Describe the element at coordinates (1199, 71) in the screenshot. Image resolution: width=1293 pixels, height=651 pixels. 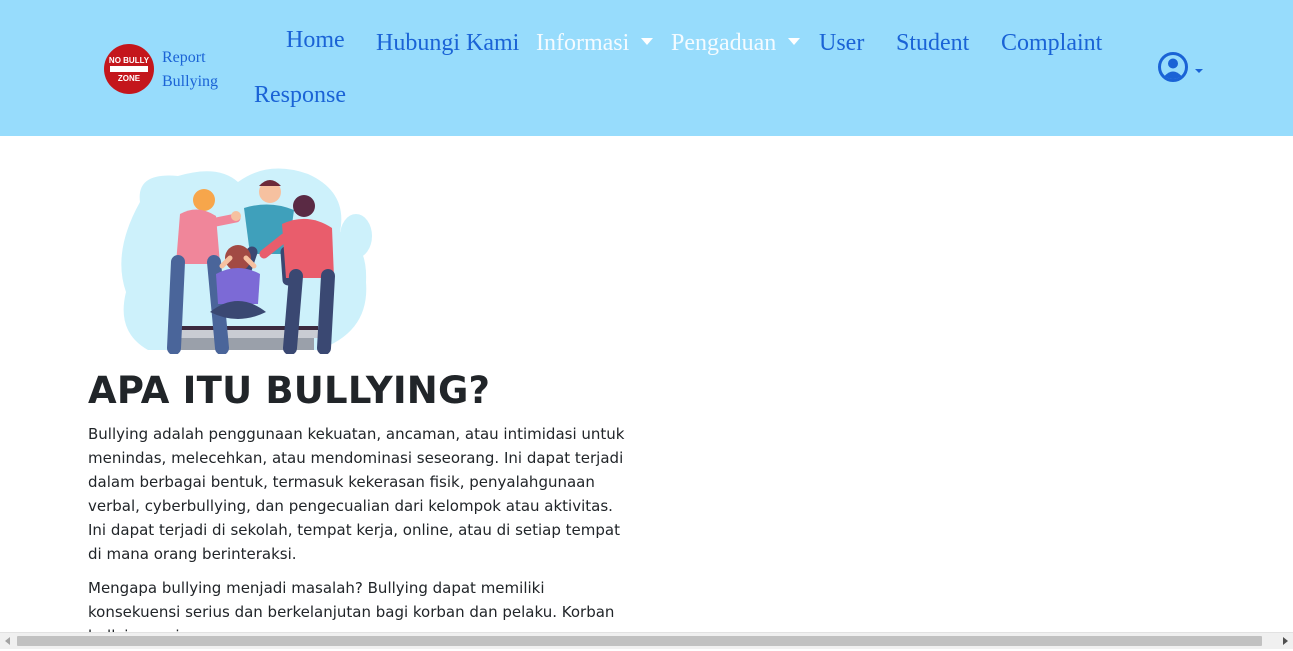
I see `caret-down-icon` at that location.